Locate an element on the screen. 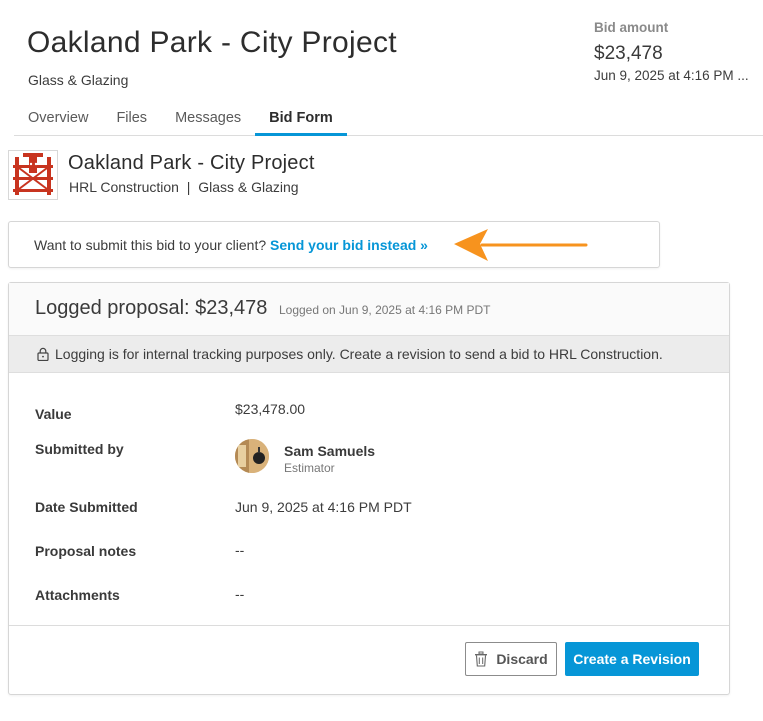  discard-button: Discard is located at coordinates (511, 659).